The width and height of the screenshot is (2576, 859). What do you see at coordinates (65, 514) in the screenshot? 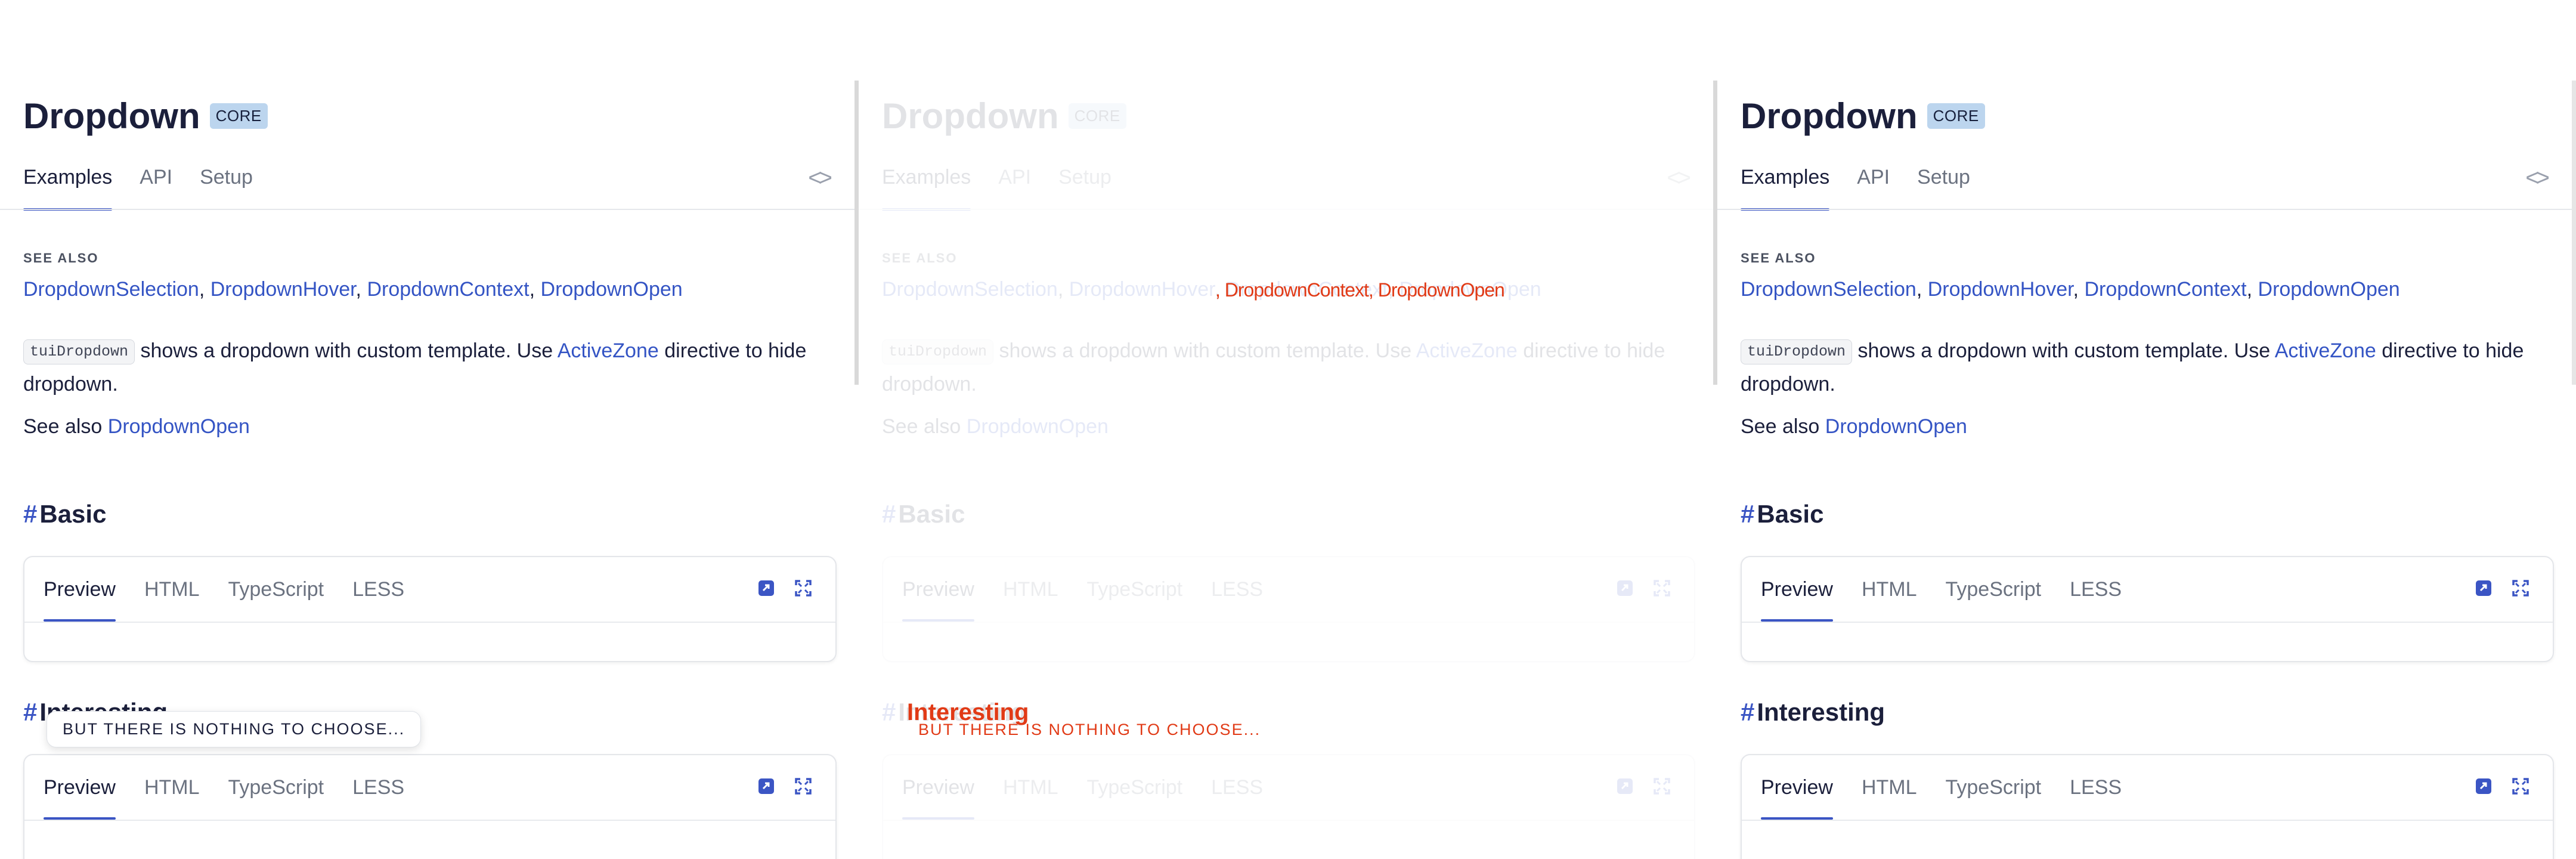
I see `section-basic-heading: #Basic` at bounding box center [65, 514].